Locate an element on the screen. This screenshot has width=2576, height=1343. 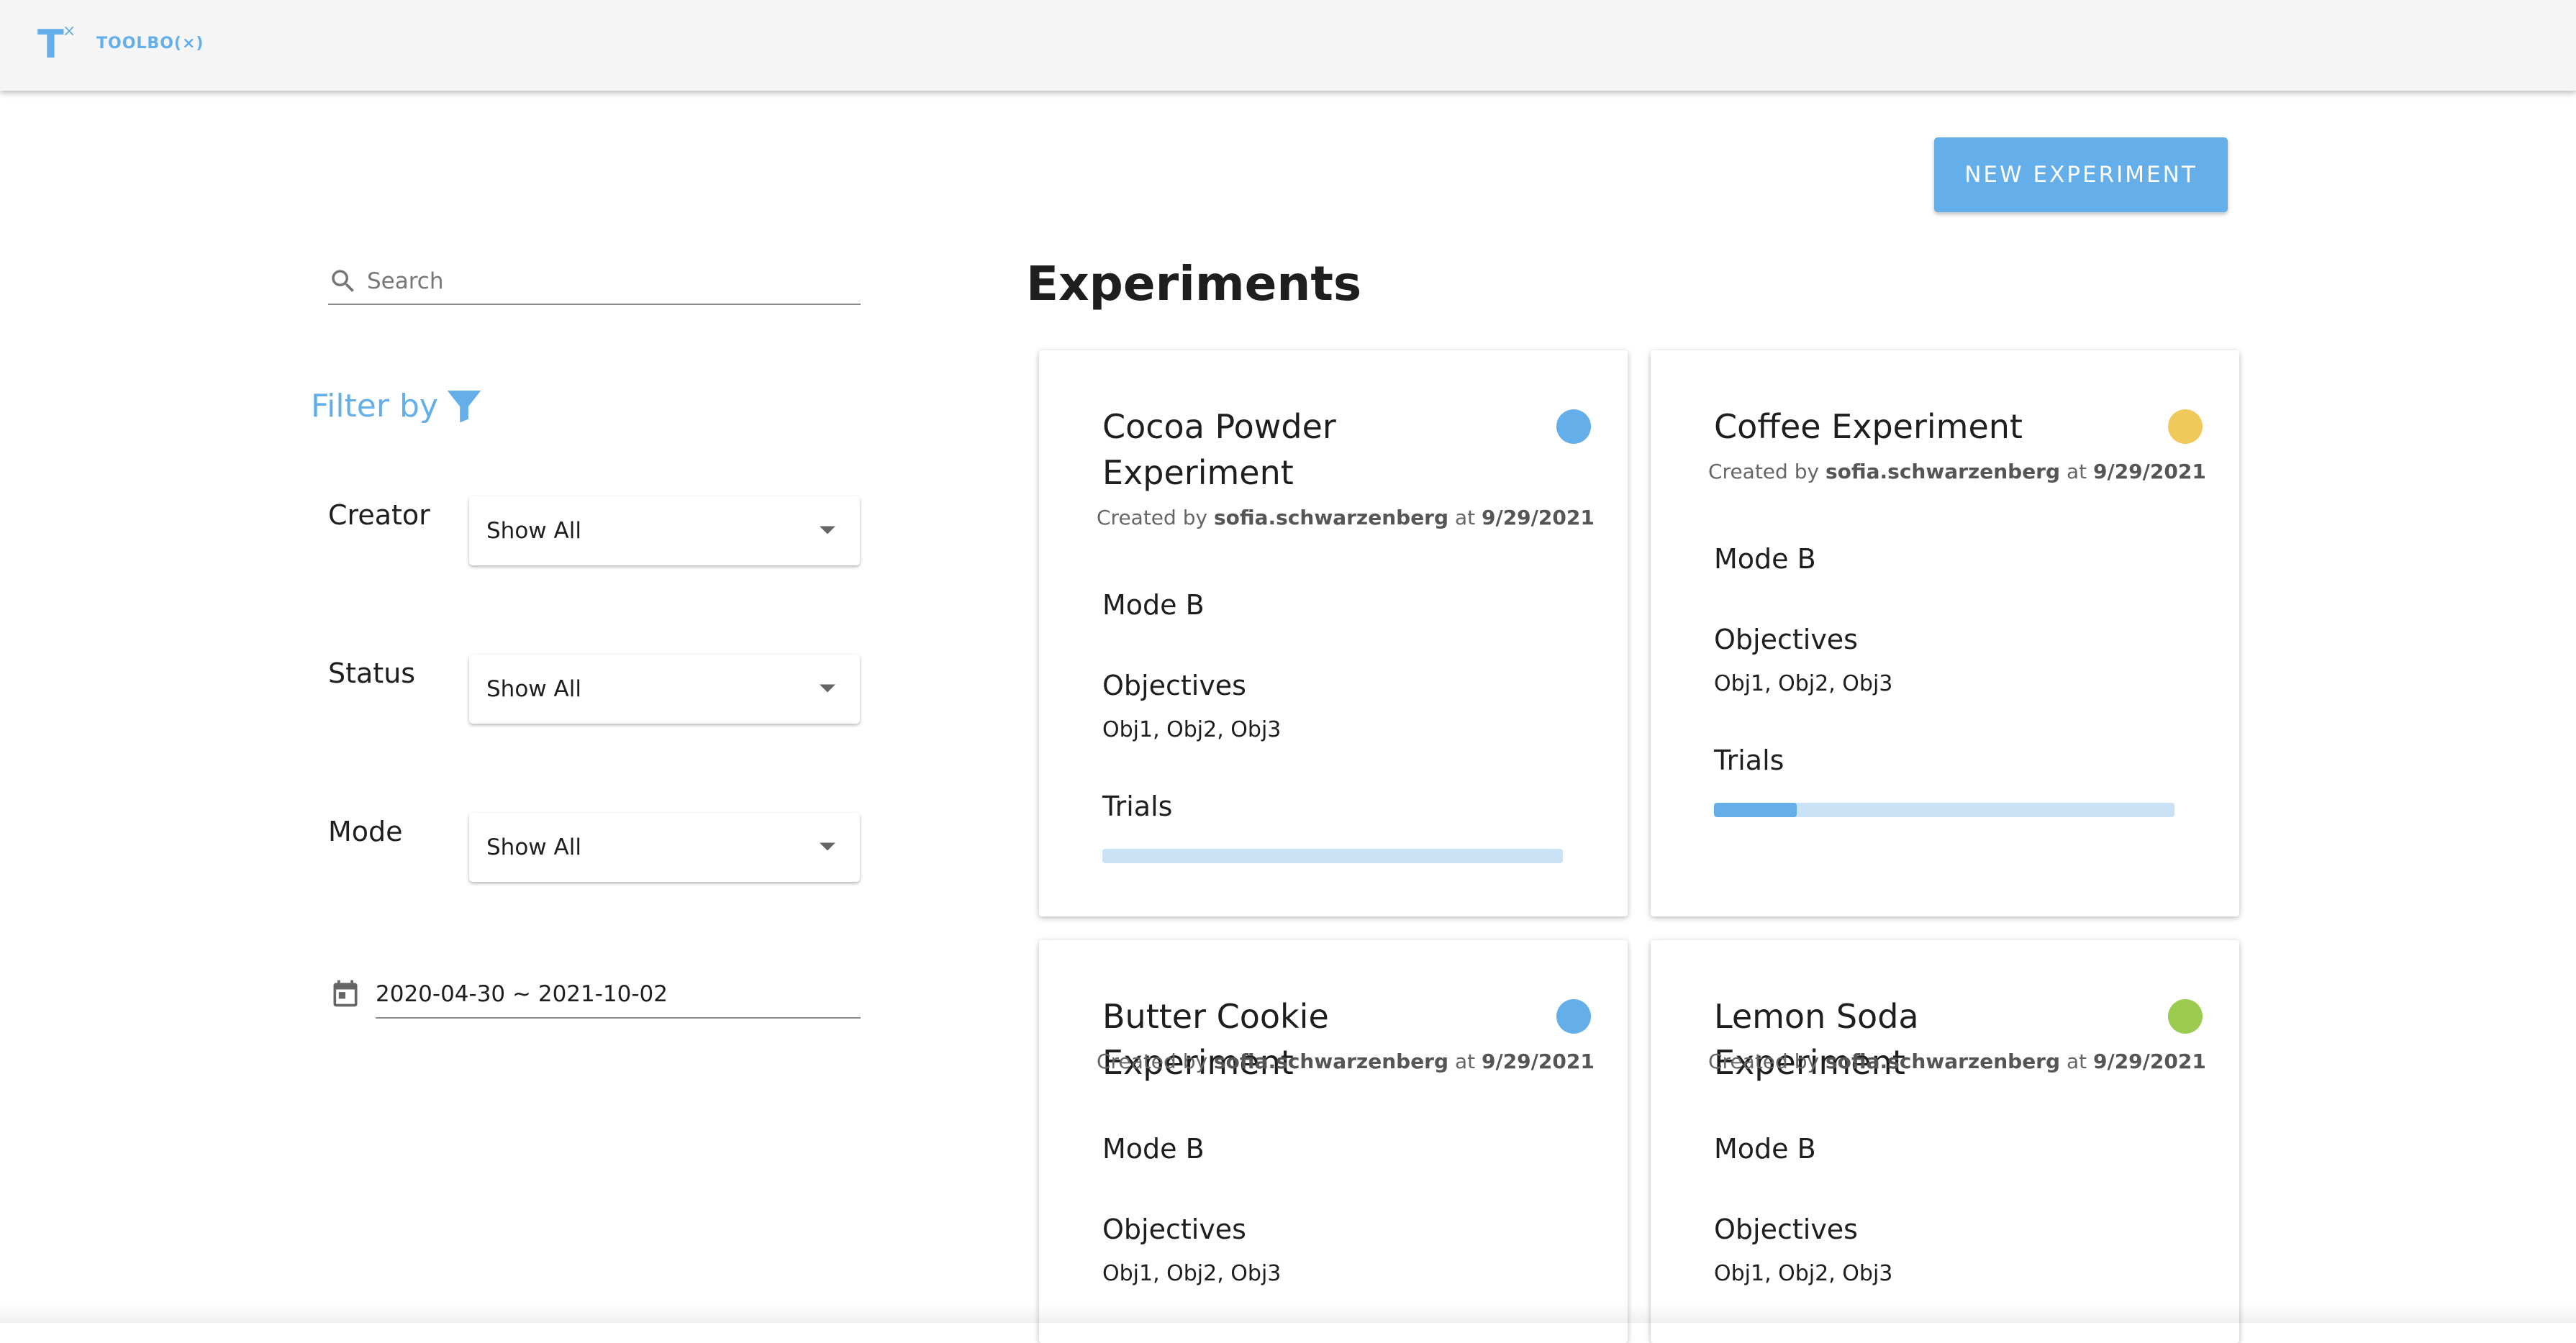
app-logo: T × is located at coordinates (59, 44).